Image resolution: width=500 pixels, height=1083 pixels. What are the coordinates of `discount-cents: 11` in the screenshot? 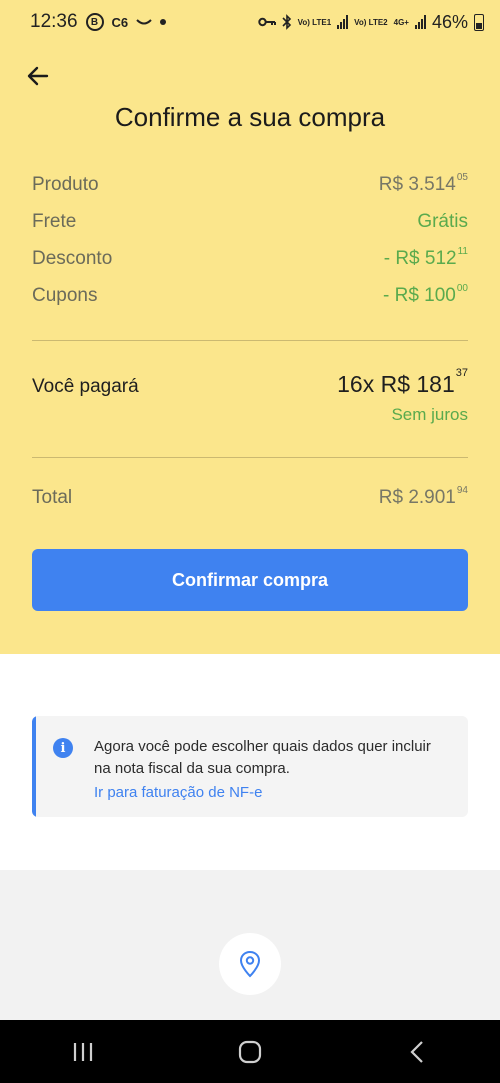 It's located at (462, 251).